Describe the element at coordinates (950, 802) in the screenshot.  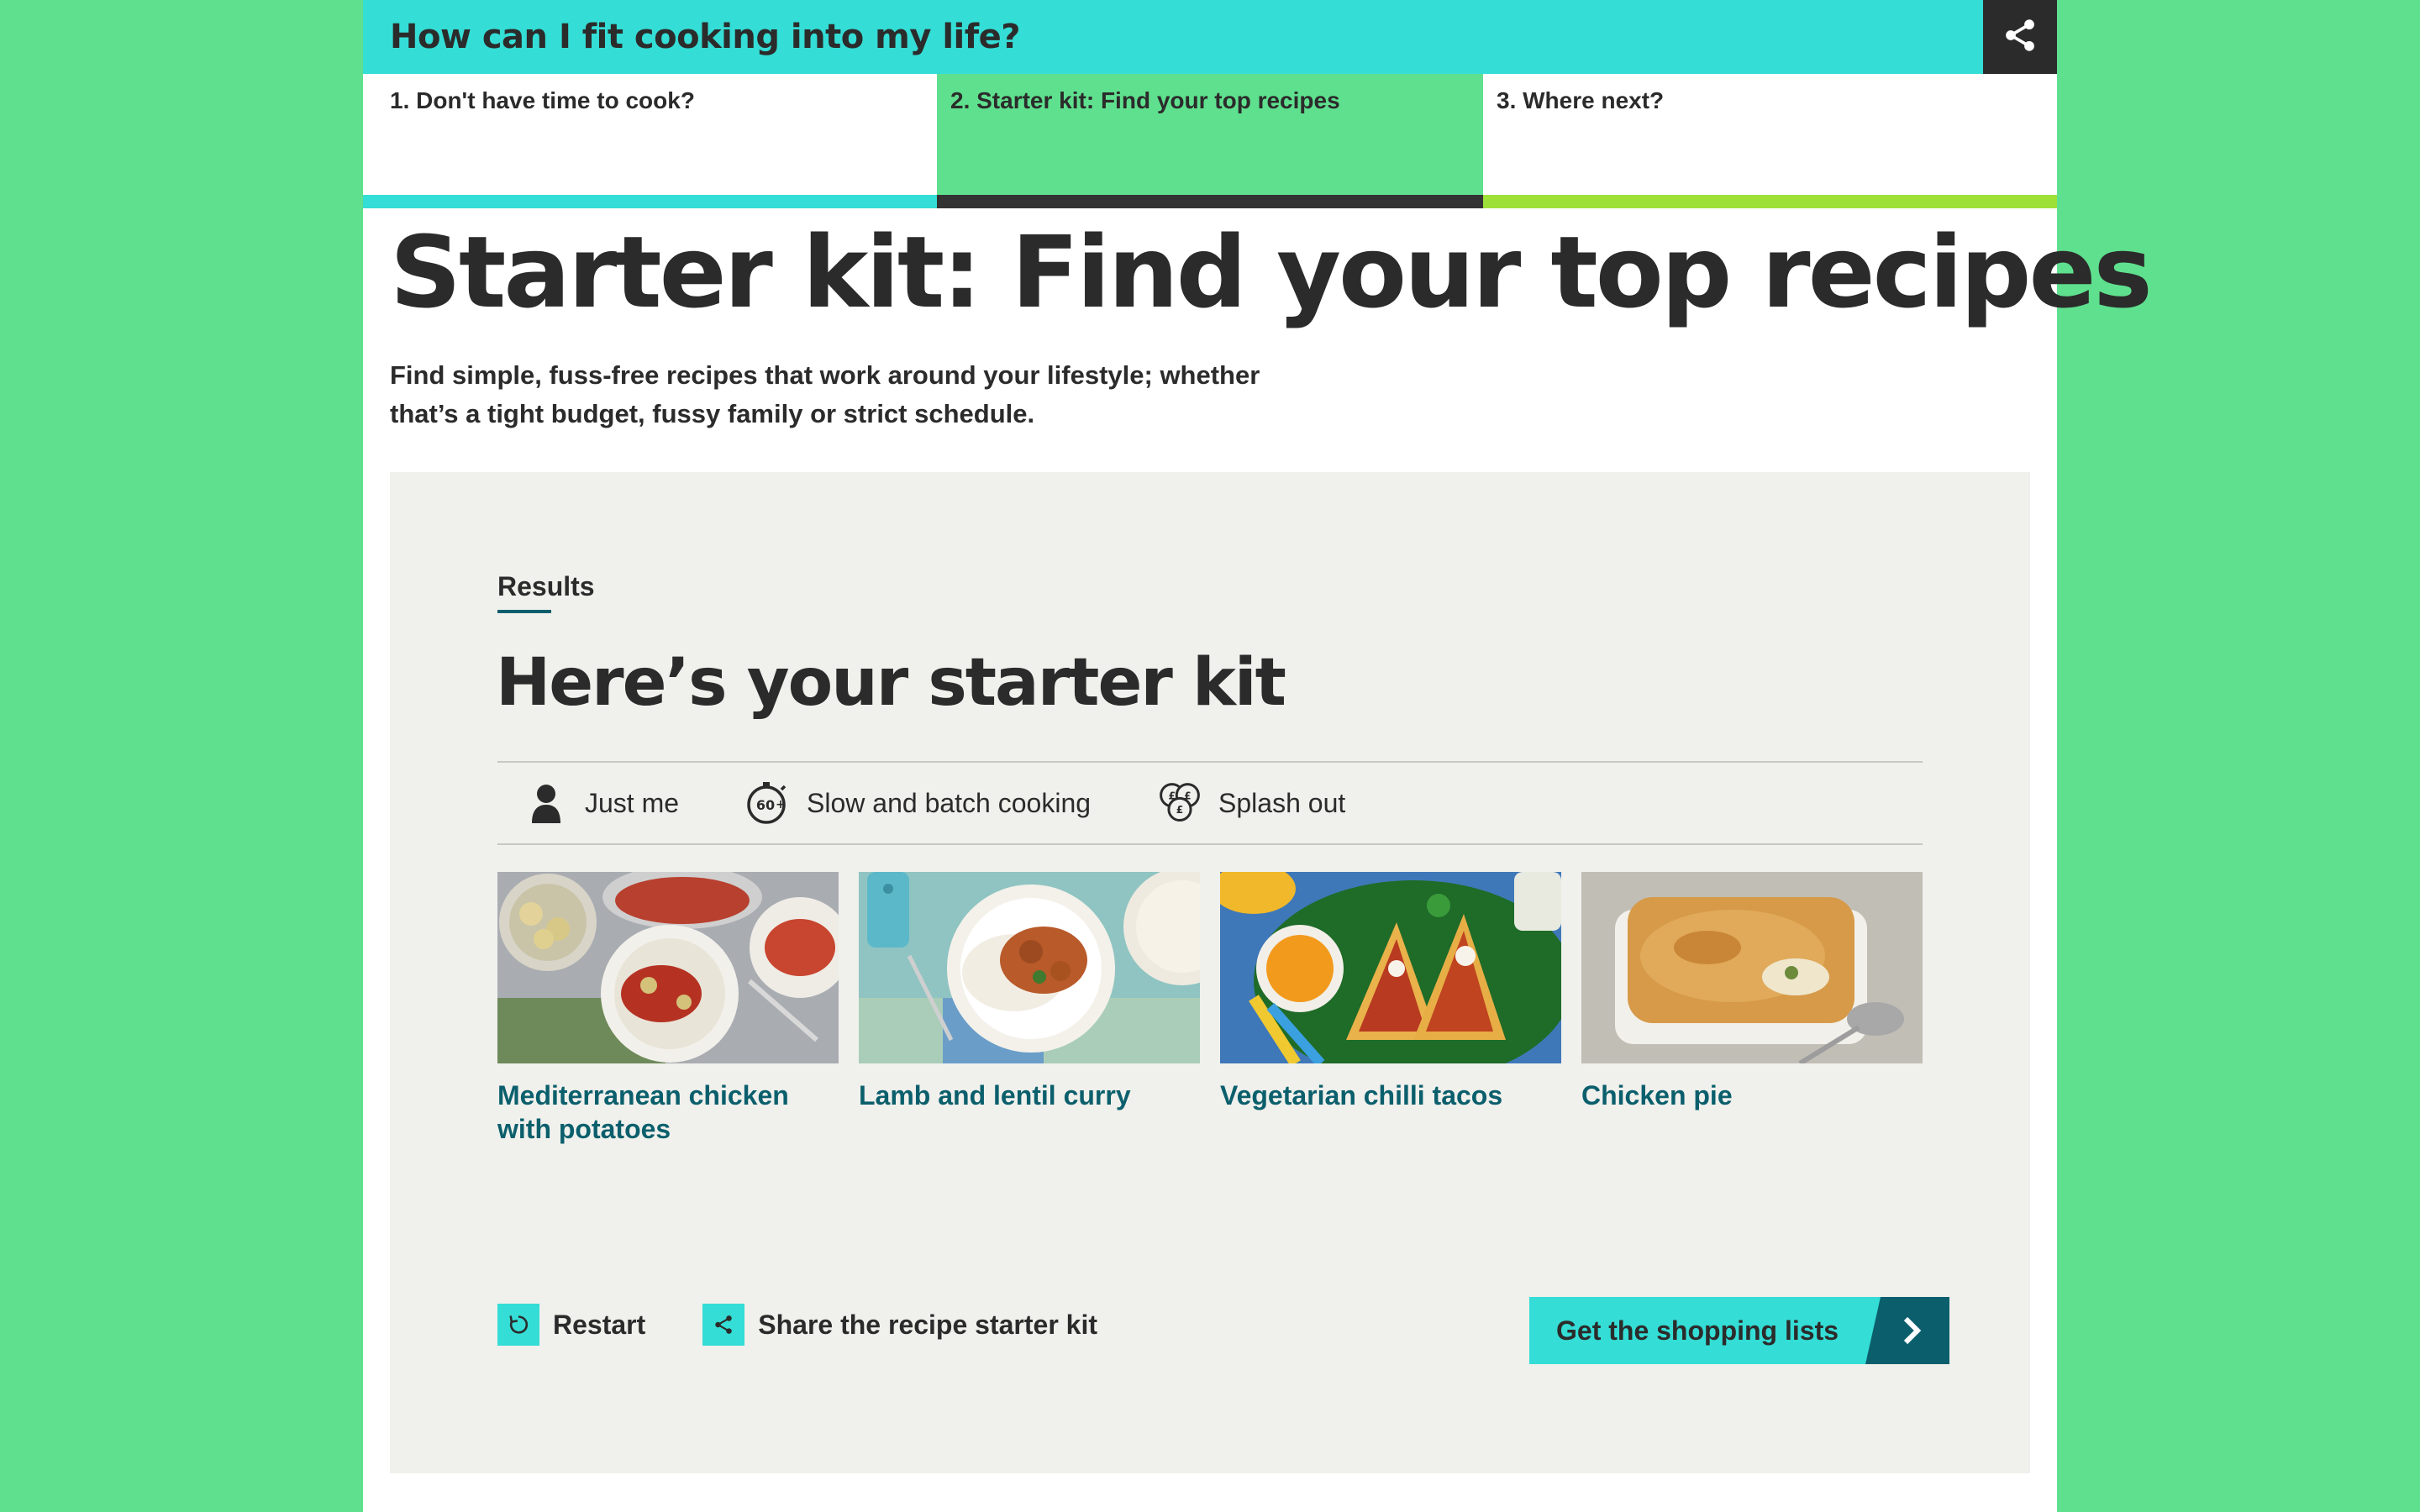
I see `filter-label: Slow and batch cooking` at that location.